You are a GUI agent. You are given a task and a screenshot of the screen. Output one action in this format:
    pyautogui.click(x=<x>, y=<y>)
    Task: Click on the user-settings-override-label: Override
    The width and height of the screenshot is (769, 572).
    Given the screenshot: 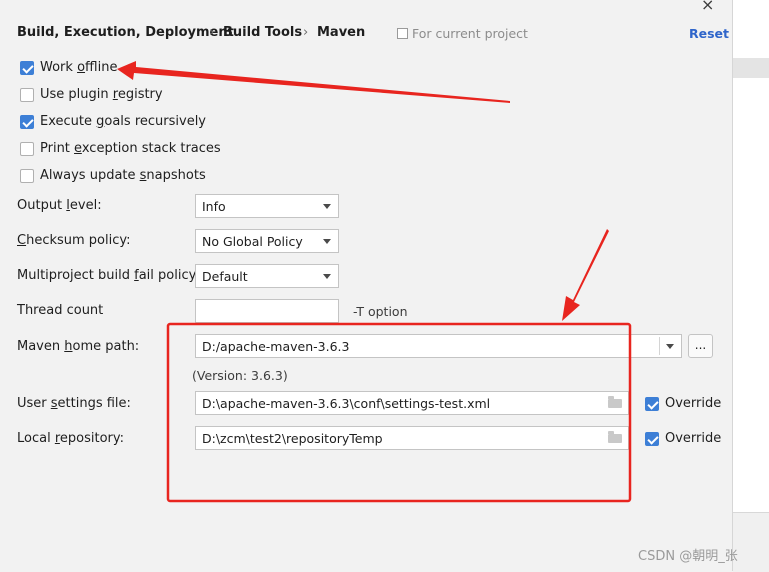 What is the action you would take?
    pyautogui.click(x=693, y=403)
    